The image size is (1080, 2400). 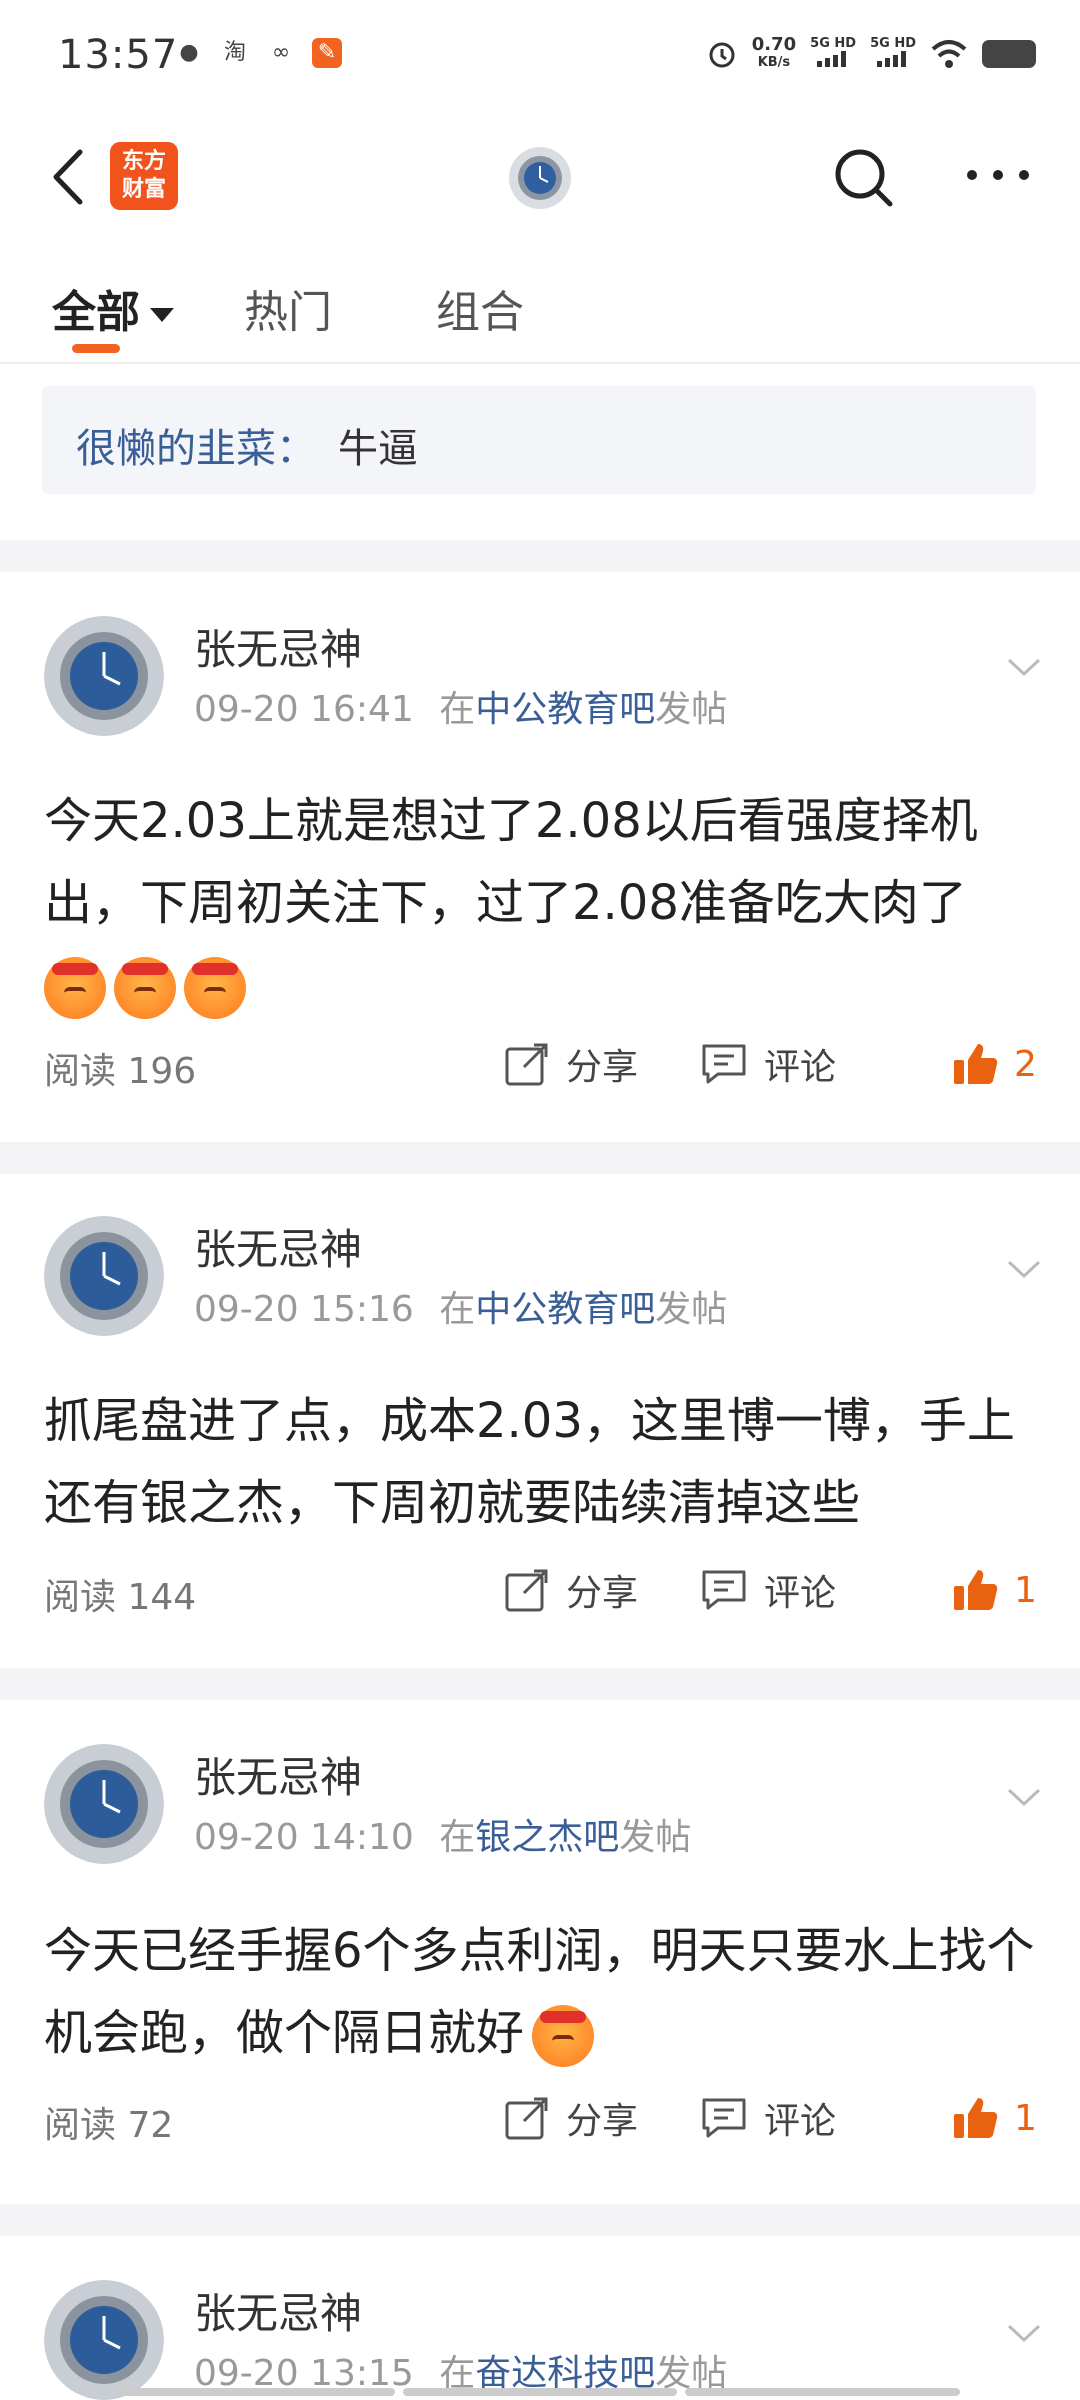 I want to click on taobao-icon: 淘, so click(x=234, y=52).